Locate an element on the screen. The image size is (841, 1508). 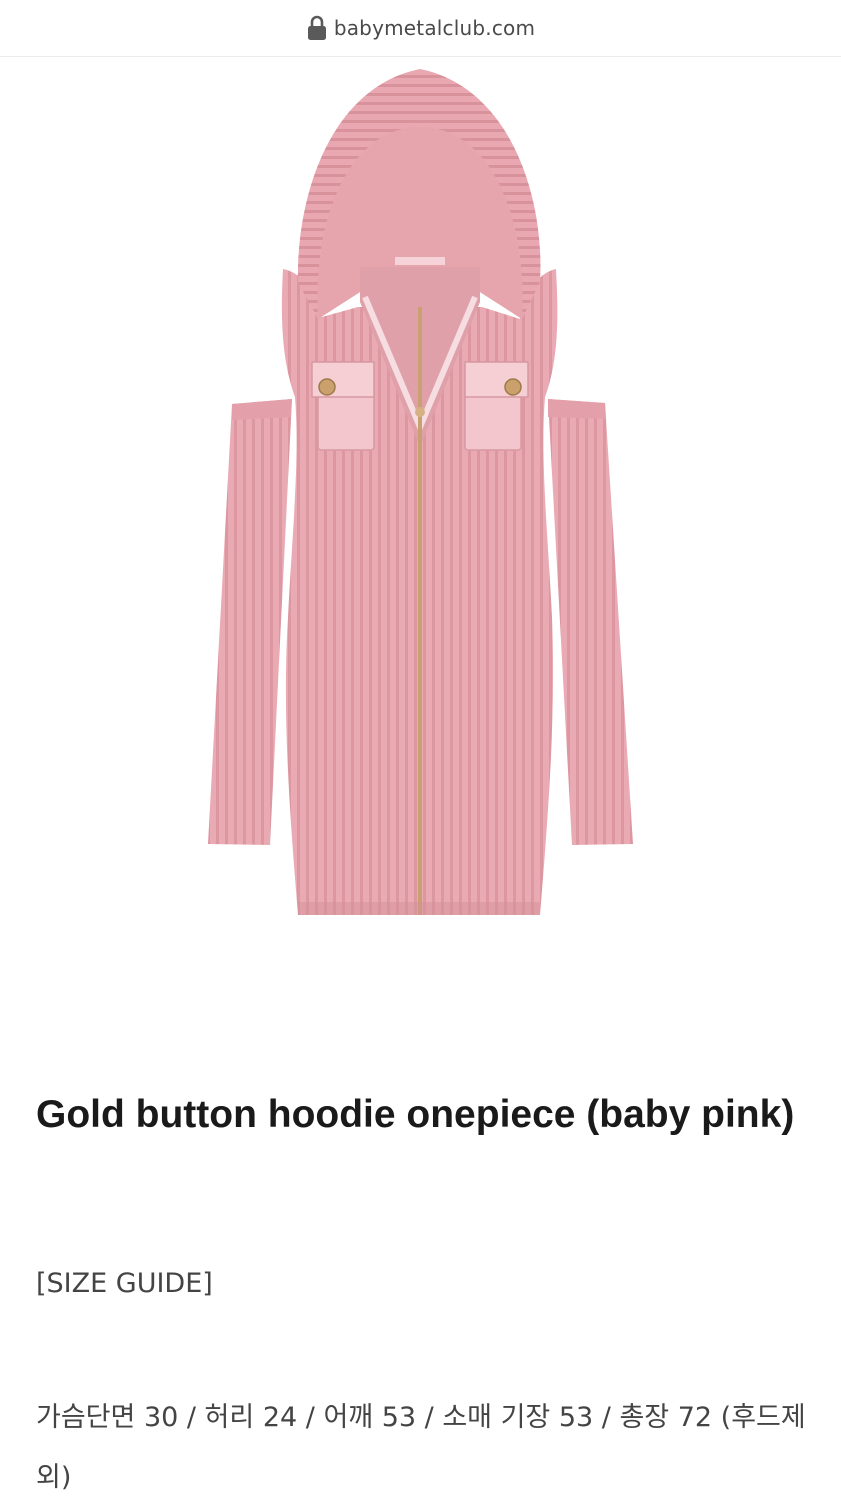
right-sleeve is located at coordinates (590, 622).